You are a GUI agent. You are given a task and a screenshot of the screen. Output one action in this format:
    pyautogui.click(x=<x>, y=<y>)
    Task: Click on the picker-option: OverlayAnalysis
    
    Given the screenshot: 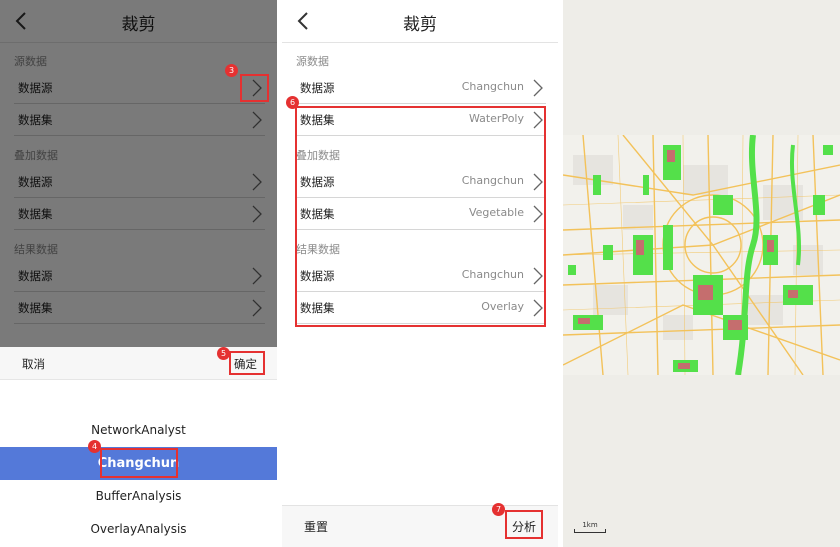 What is the action you would take?
    pyautogui.click(x=138, y=529)
    